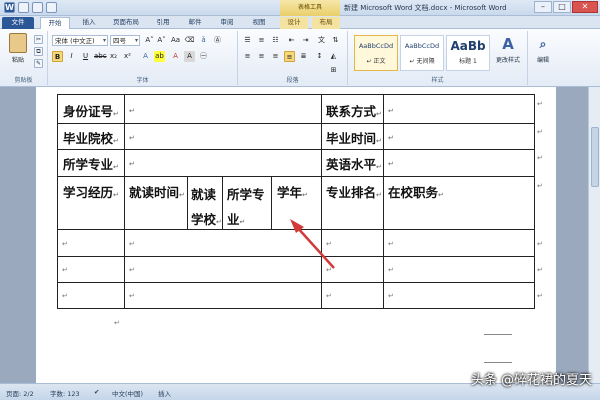  I want to click on insert-mode: 插入, so click(164, 393).